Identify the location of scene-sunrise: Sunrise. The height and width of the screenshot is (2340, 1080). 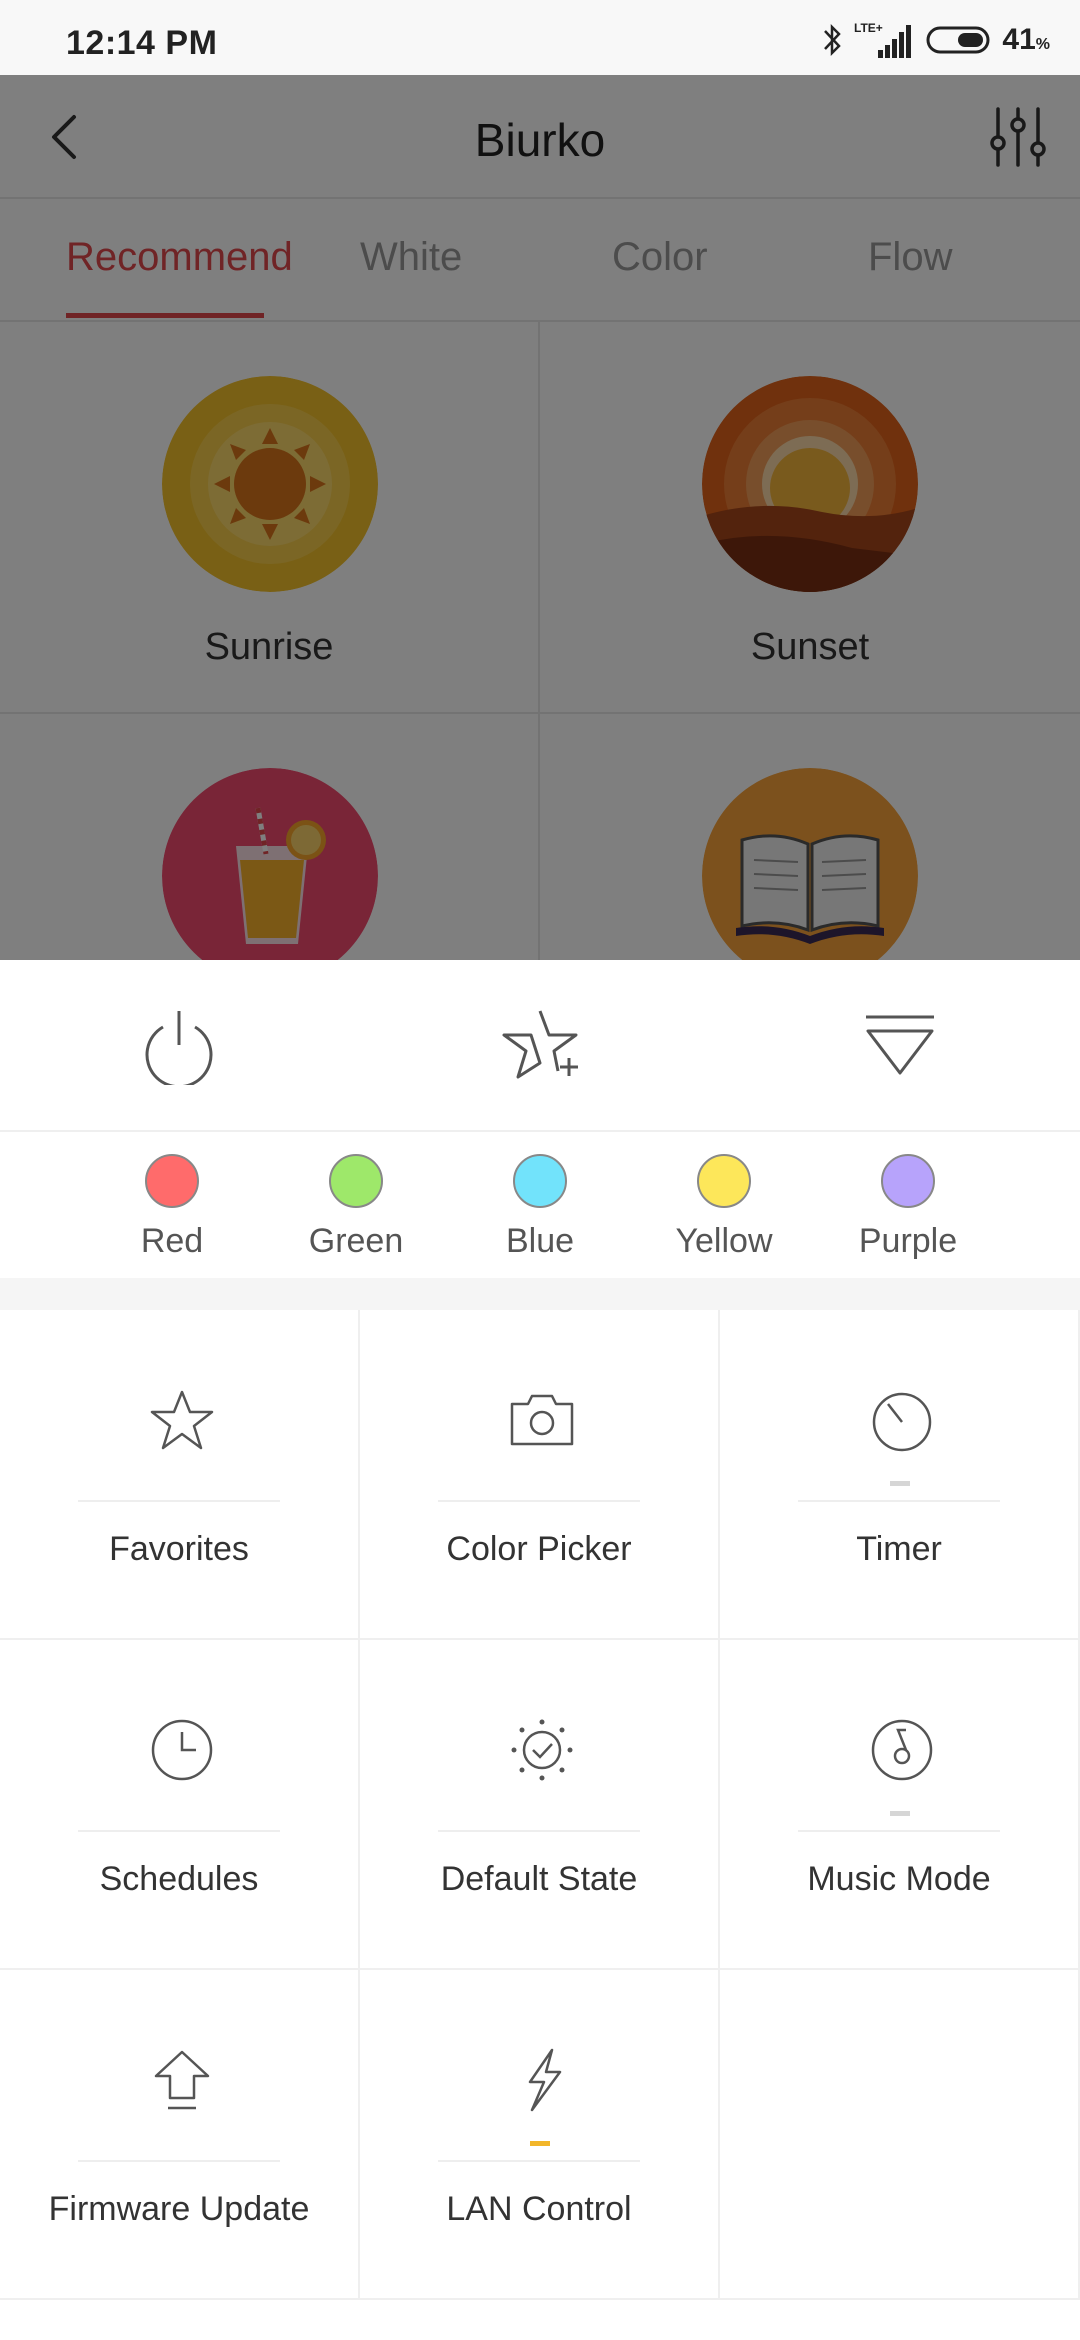
(270, 518).